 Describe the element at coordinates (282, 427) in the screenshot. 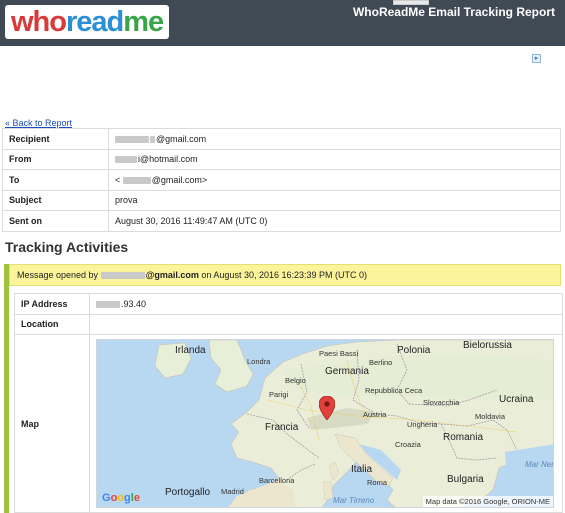

I see `map-label: Francia` at that location.